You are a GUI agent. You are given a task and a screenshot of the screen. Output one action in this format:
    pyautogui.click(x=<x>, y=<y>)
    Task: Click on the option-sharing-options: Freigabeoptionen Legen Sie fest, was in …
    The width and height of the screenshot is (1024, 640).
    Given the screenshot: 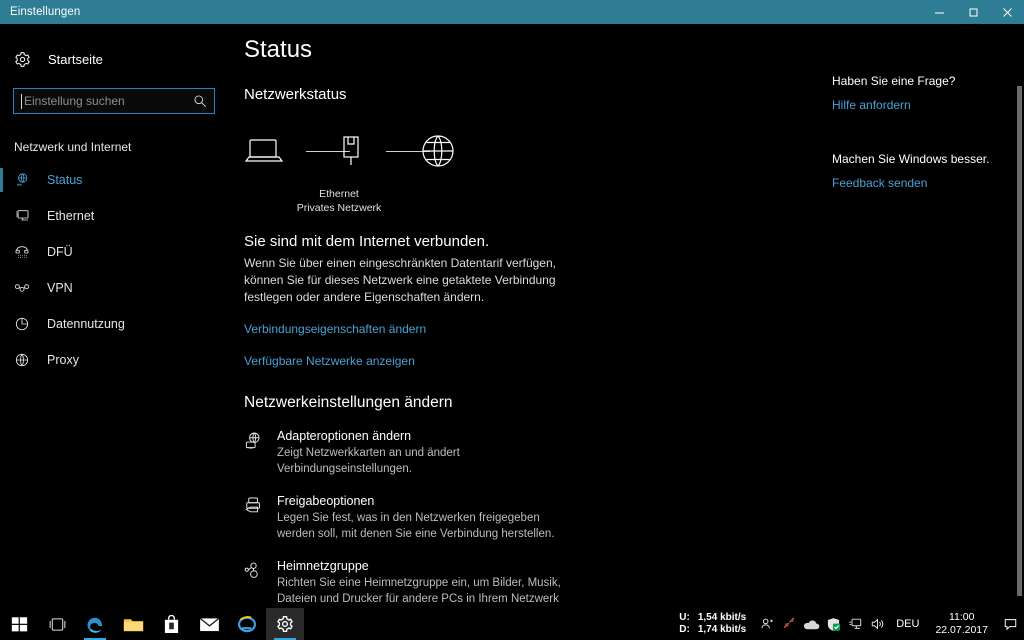 What is the action you would take?
    pyautogui.click(x=459, y=518)
    